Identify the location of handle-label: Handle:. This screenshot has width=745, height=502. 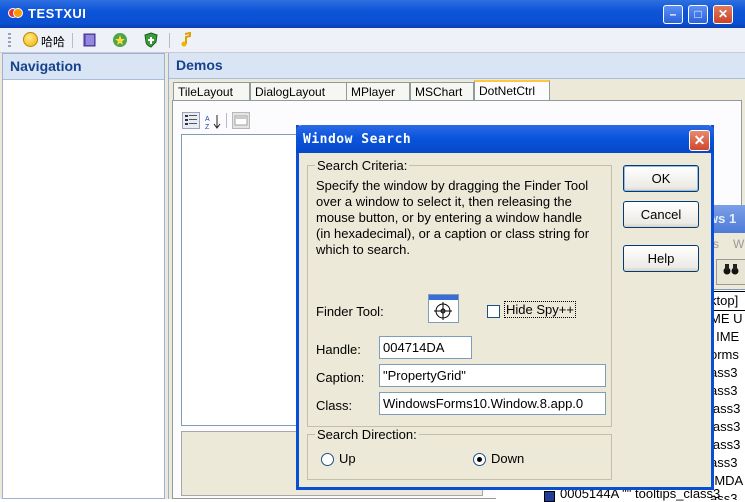
(338, 349).